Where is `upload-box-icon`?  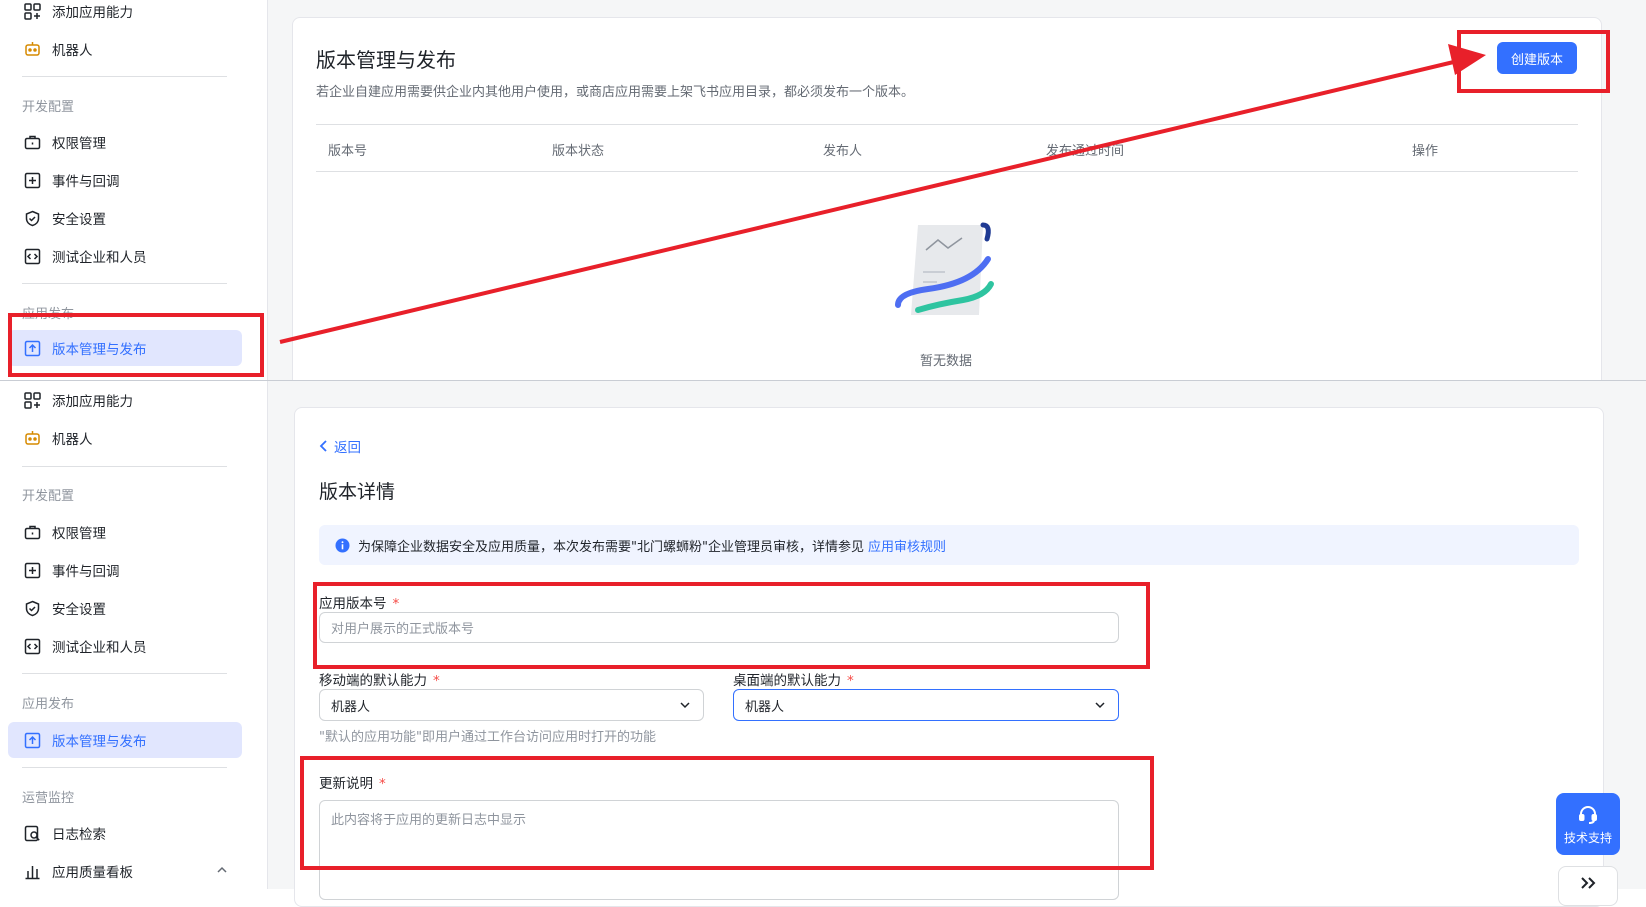 upload-box-icon is located at coordinates (32, 348).